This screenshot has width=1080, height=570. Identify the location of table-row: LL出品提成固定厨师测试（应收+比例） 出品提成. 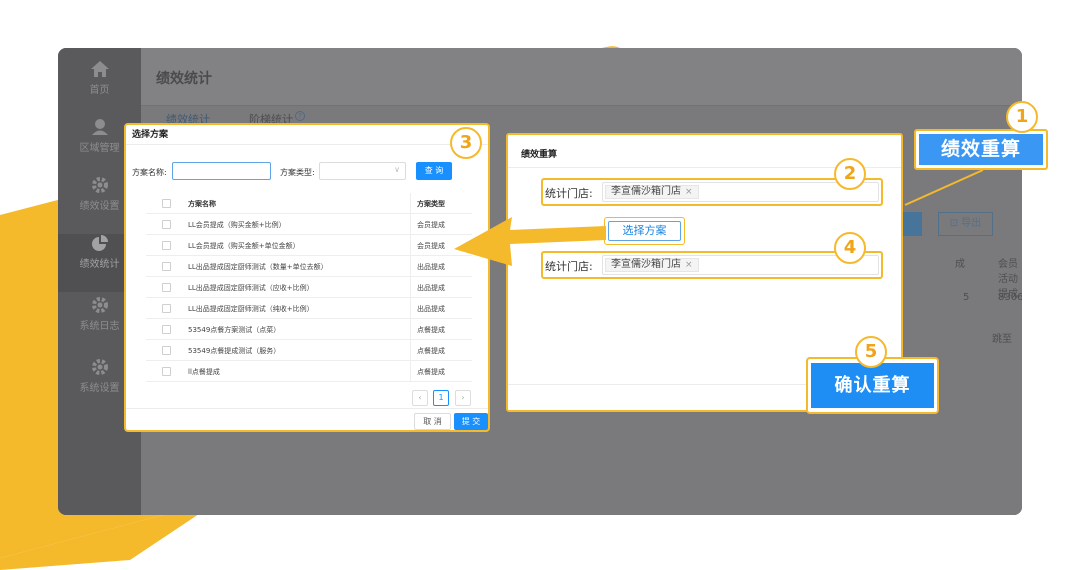
(309, 287).